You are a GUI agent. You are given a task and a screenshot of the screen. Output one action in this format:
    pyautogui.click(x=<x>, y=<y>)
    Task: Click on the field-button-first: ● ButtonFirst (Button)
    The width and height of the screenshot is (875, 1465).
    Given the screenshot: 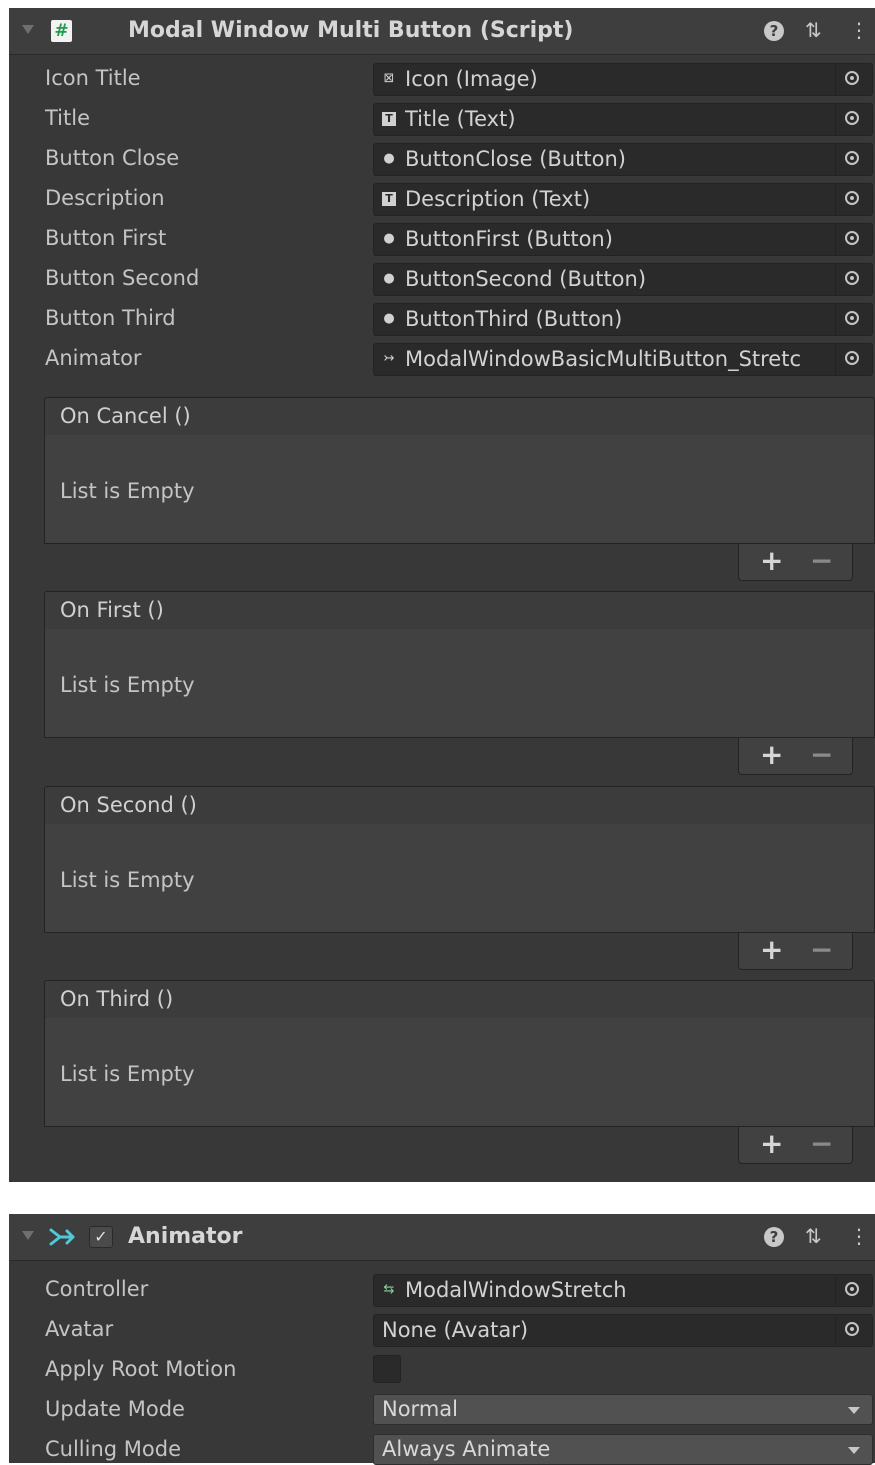 What is the action you would take?
    pyautogui.click(x=623, y=239)
    